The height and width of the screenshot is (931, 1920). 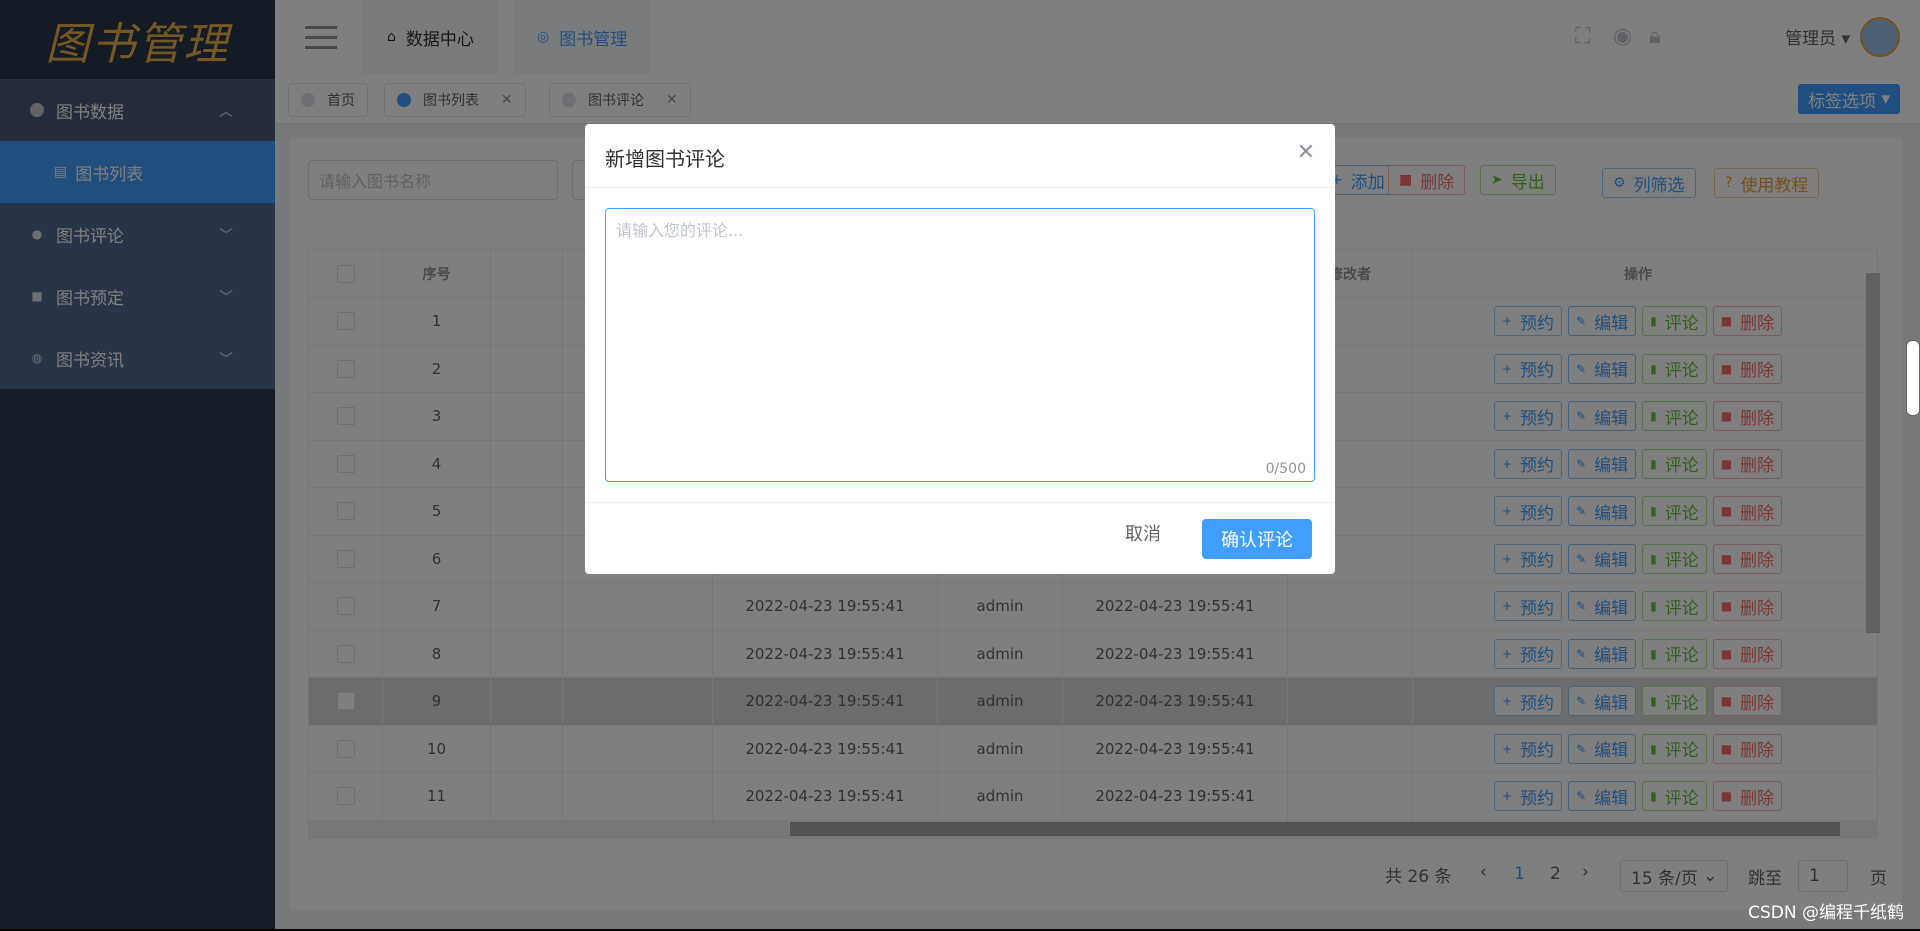 What do you see at coordinates (1306, 152) in the screenshot?
I see `close-icon: ✕` at bounding box center [1306, 152].